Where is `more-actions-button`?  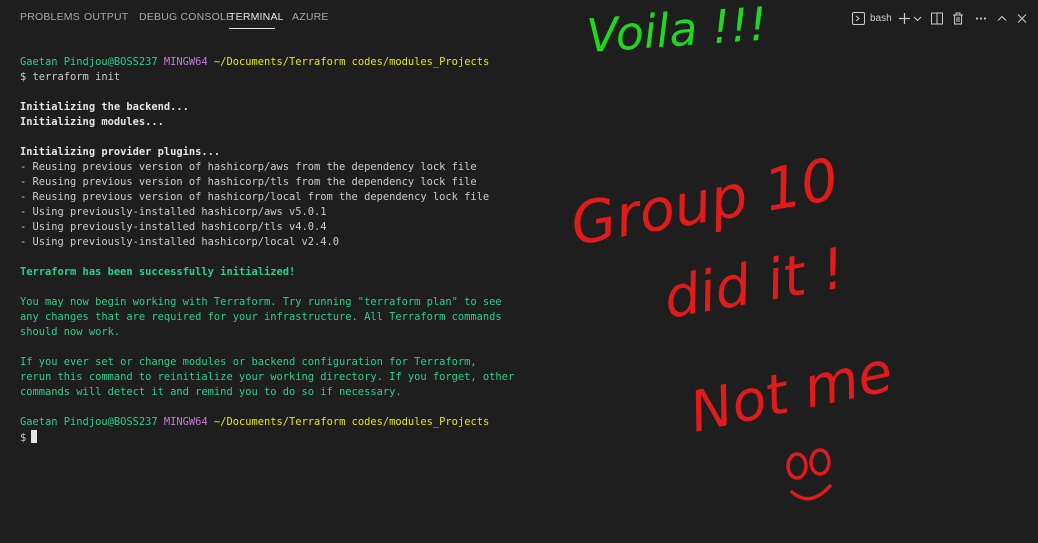
more-actions-button is located at coordinates (981, 18).